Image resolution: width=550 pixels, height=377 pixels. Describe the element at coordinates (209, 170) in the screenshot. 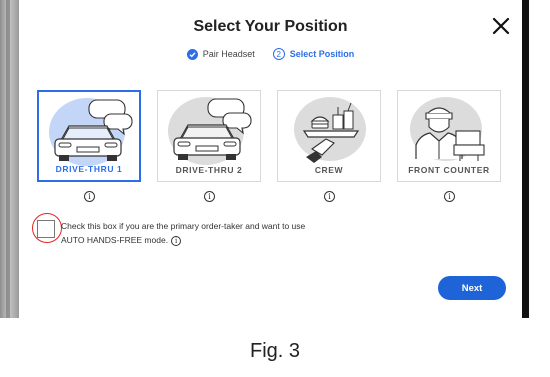

I see `position-label: DRIVE-THRU 2` at that location.